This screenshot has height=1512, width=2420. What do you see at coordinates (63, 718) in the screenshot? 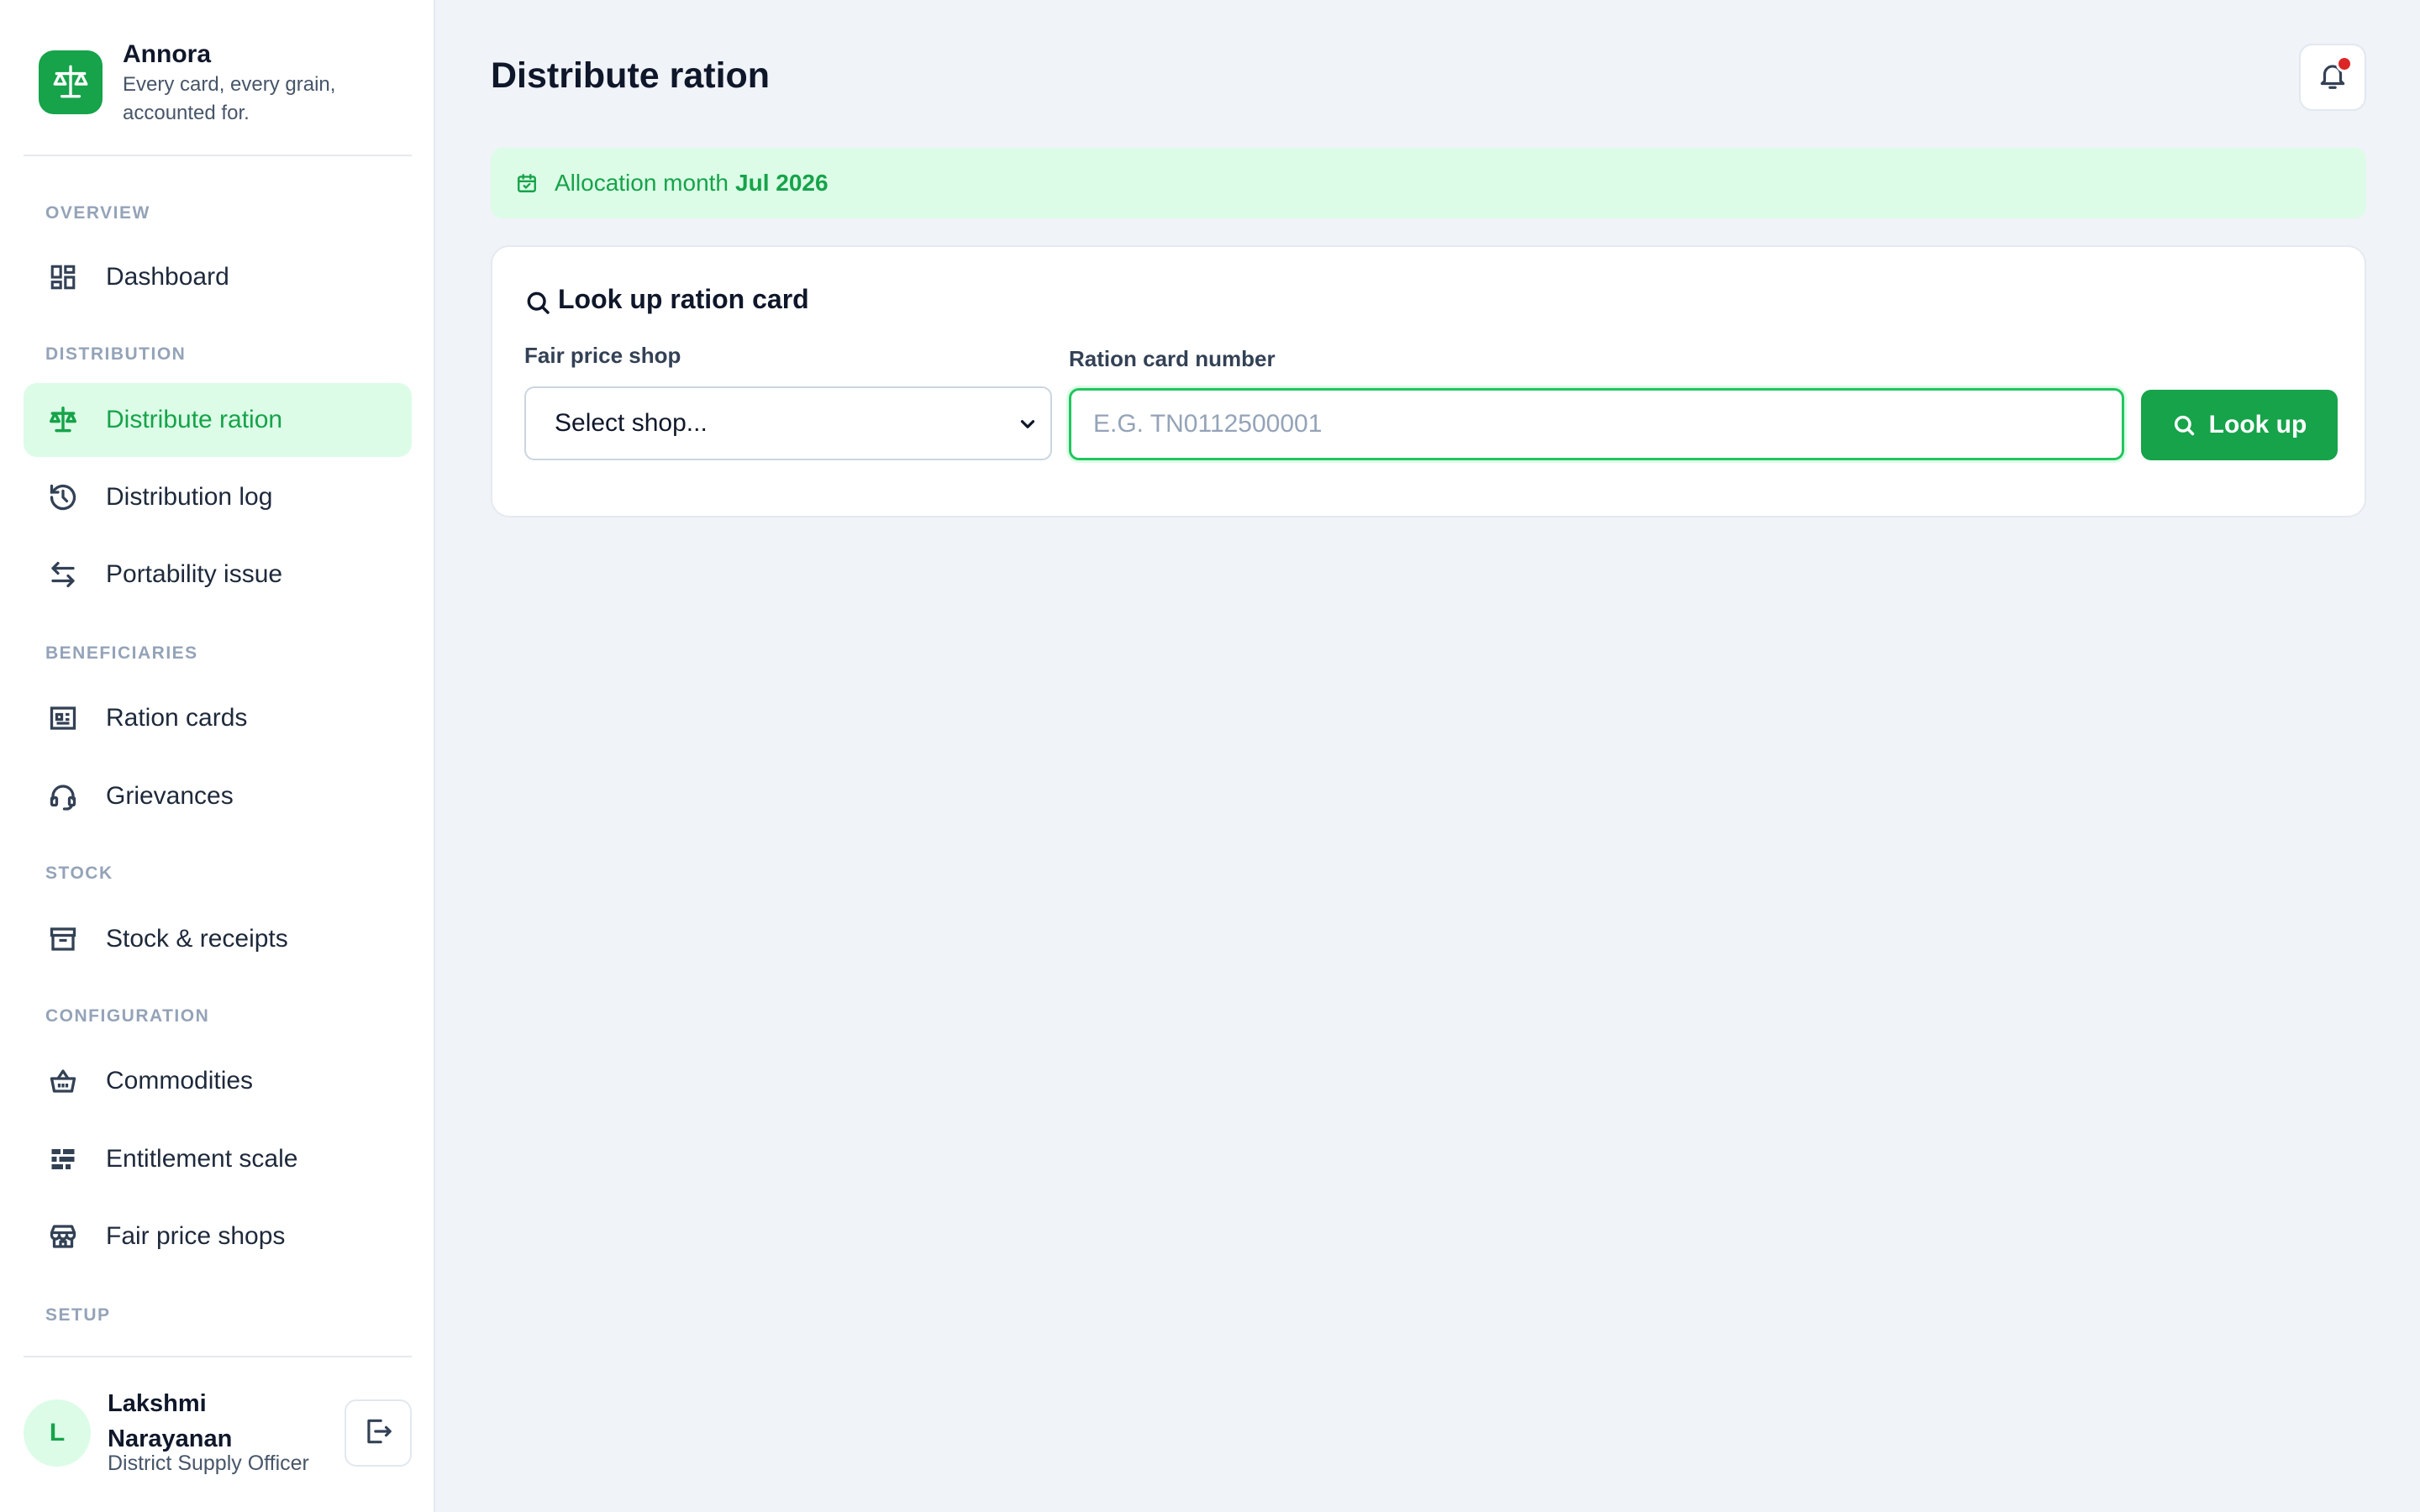
I see `card-list-icon` at bounding box center [63, 718].